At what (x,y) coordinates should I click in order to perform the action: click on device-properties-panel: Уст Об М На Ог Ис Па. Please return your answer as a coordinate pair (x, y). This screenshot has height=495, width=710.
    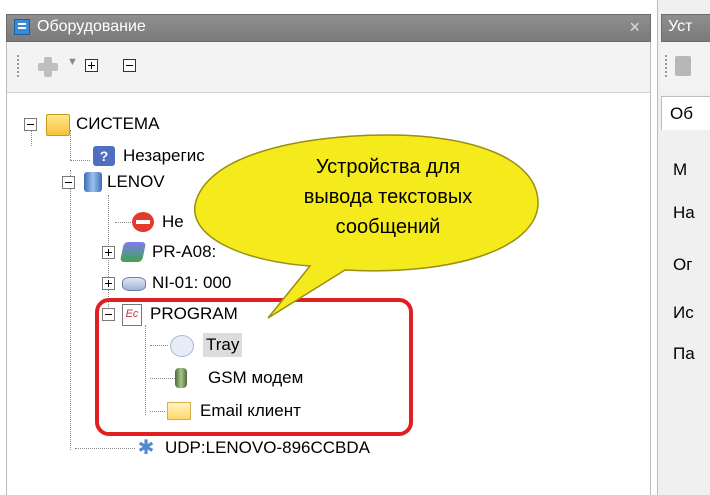
    Looking at the image, I should click on (683, 247).